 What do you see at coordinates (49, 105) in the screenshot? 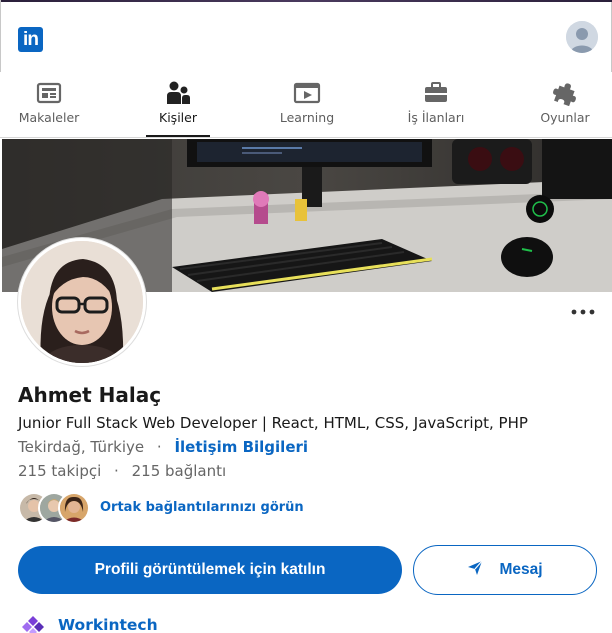
I see `nav-item-articles: Makaleler` at bounding box center [49, 105].